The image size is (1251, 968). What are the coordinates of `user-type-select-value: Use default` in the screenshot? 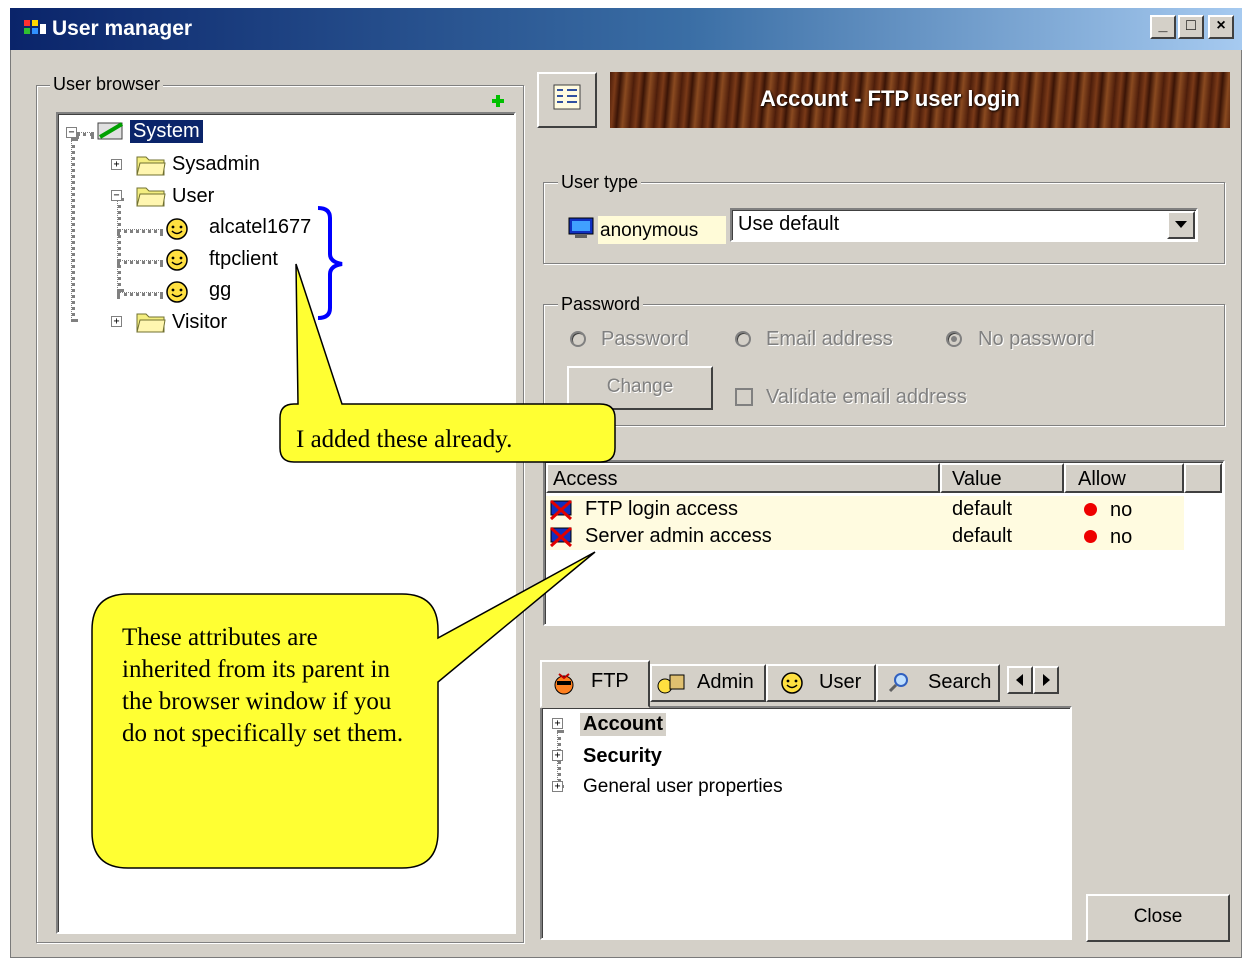 It's located at (789, 224).